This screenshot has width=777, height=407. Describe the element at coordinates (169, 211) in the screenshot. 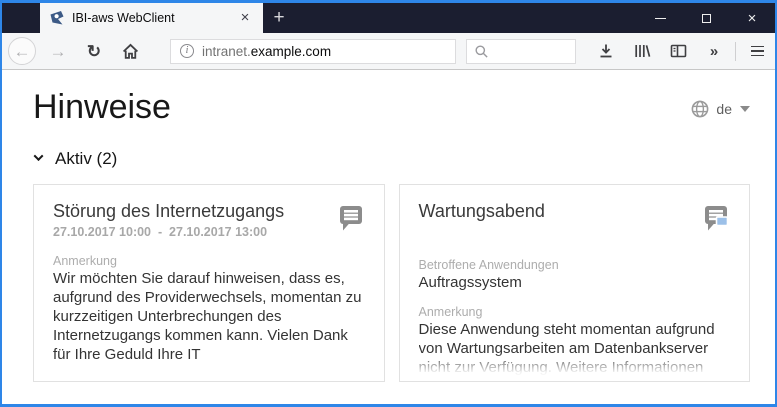

I see `card-title: Störung des Internetzugangs` at that location.